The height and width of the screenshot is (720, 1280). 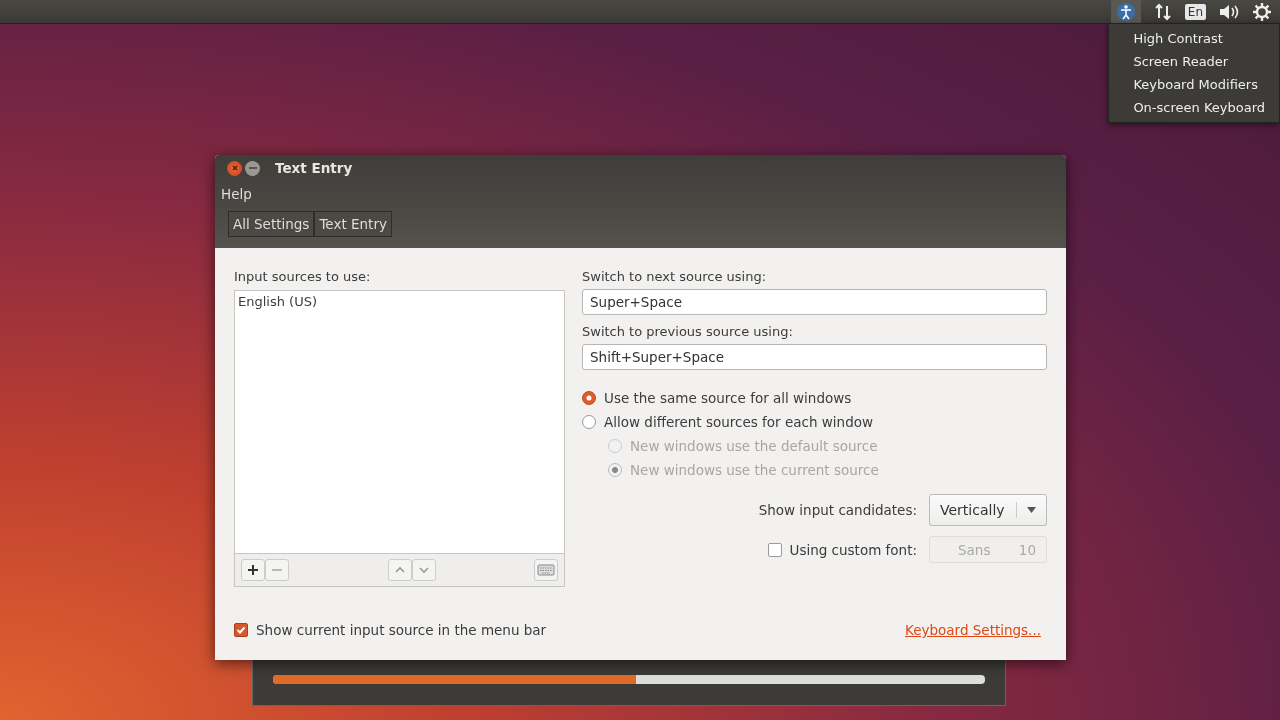 I want to click on list-item: English (US), so click(x=399, y=301).